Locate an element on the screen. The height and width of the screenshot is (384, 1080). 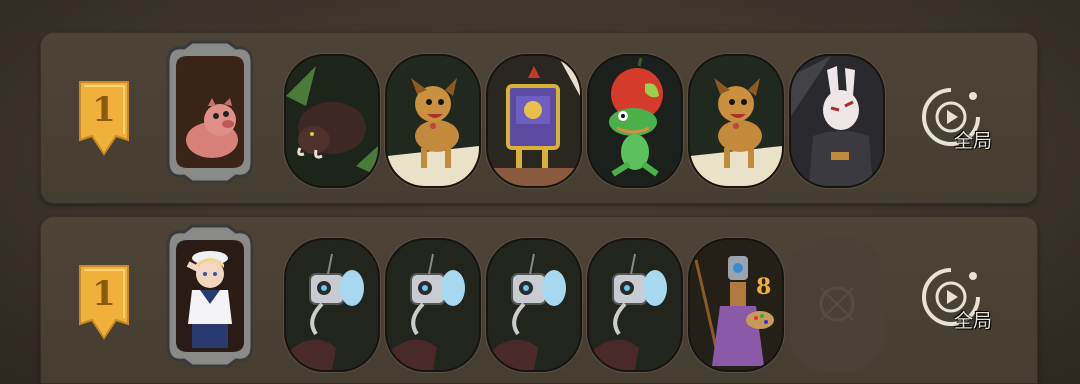
hero-portrait-pig is located at coordinates (210, 112).